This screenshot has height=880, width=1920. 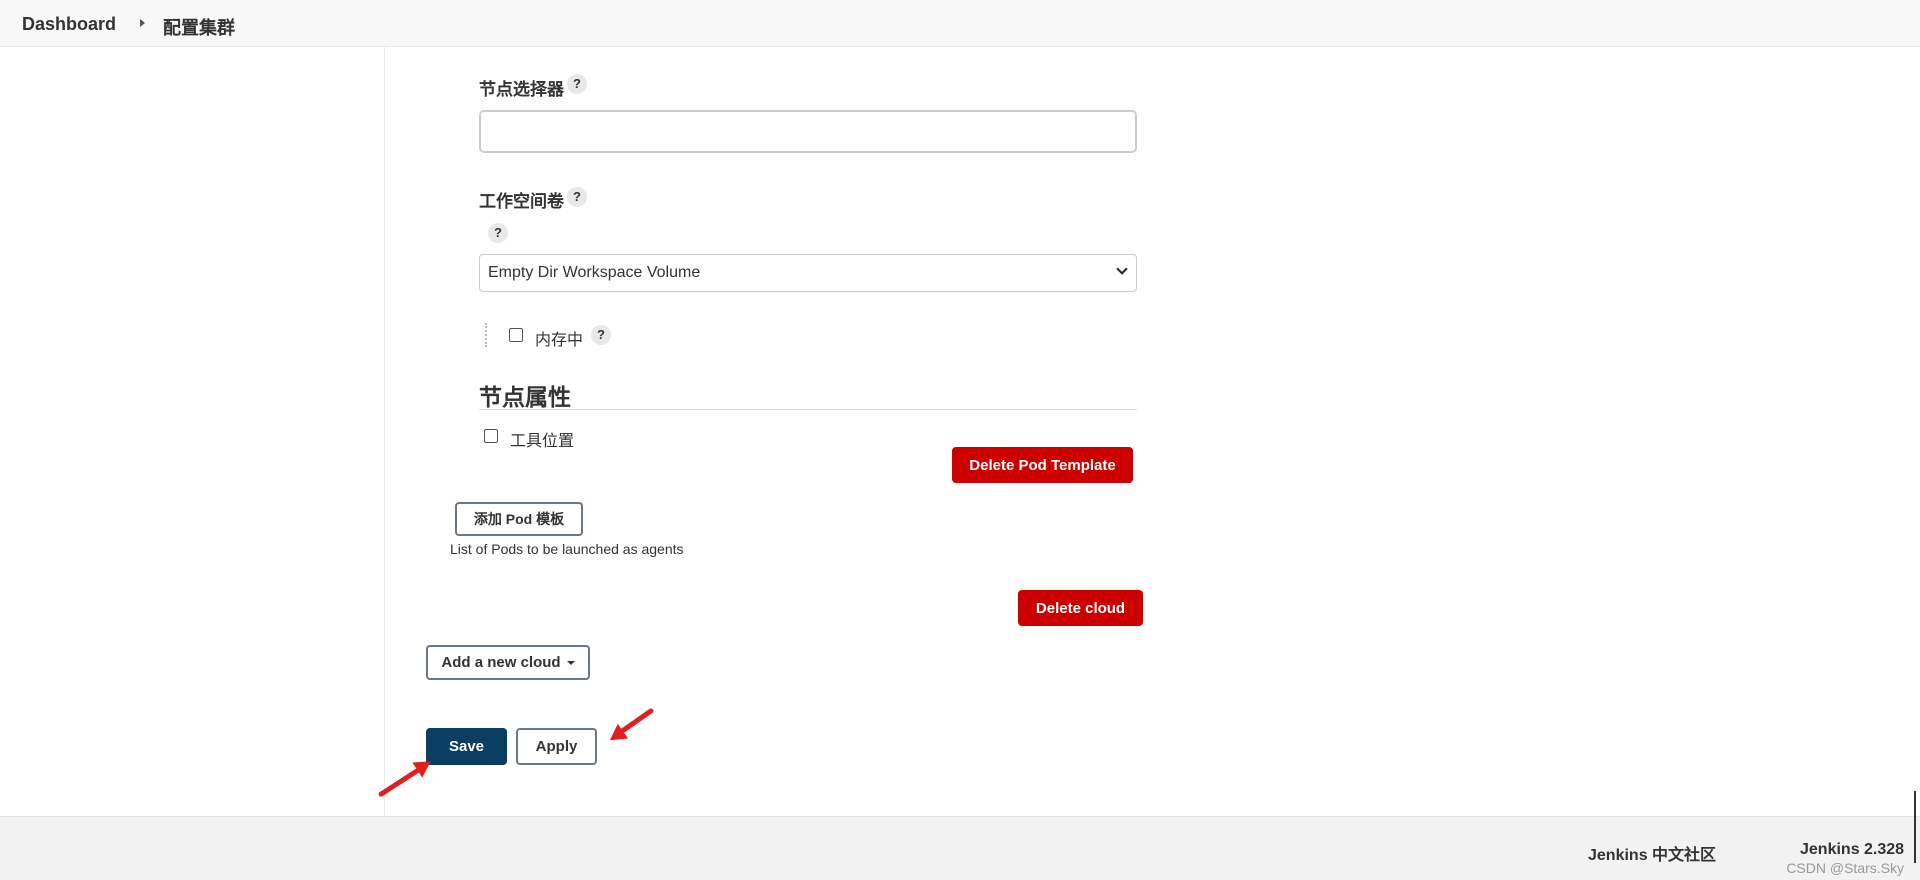 What do you see at coordinates (1652, 853) in the screenshot?
I see `footer-community-link: Jenkins 中文社区` at bounding box center [1652, 853].